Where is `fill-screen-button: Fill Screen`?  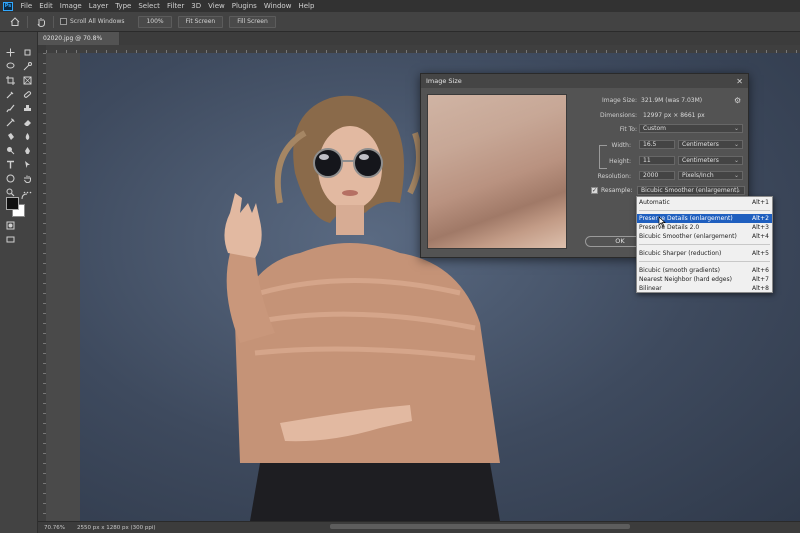
fill-screen-button: Fill Screen is located at coordinates (252, 21).